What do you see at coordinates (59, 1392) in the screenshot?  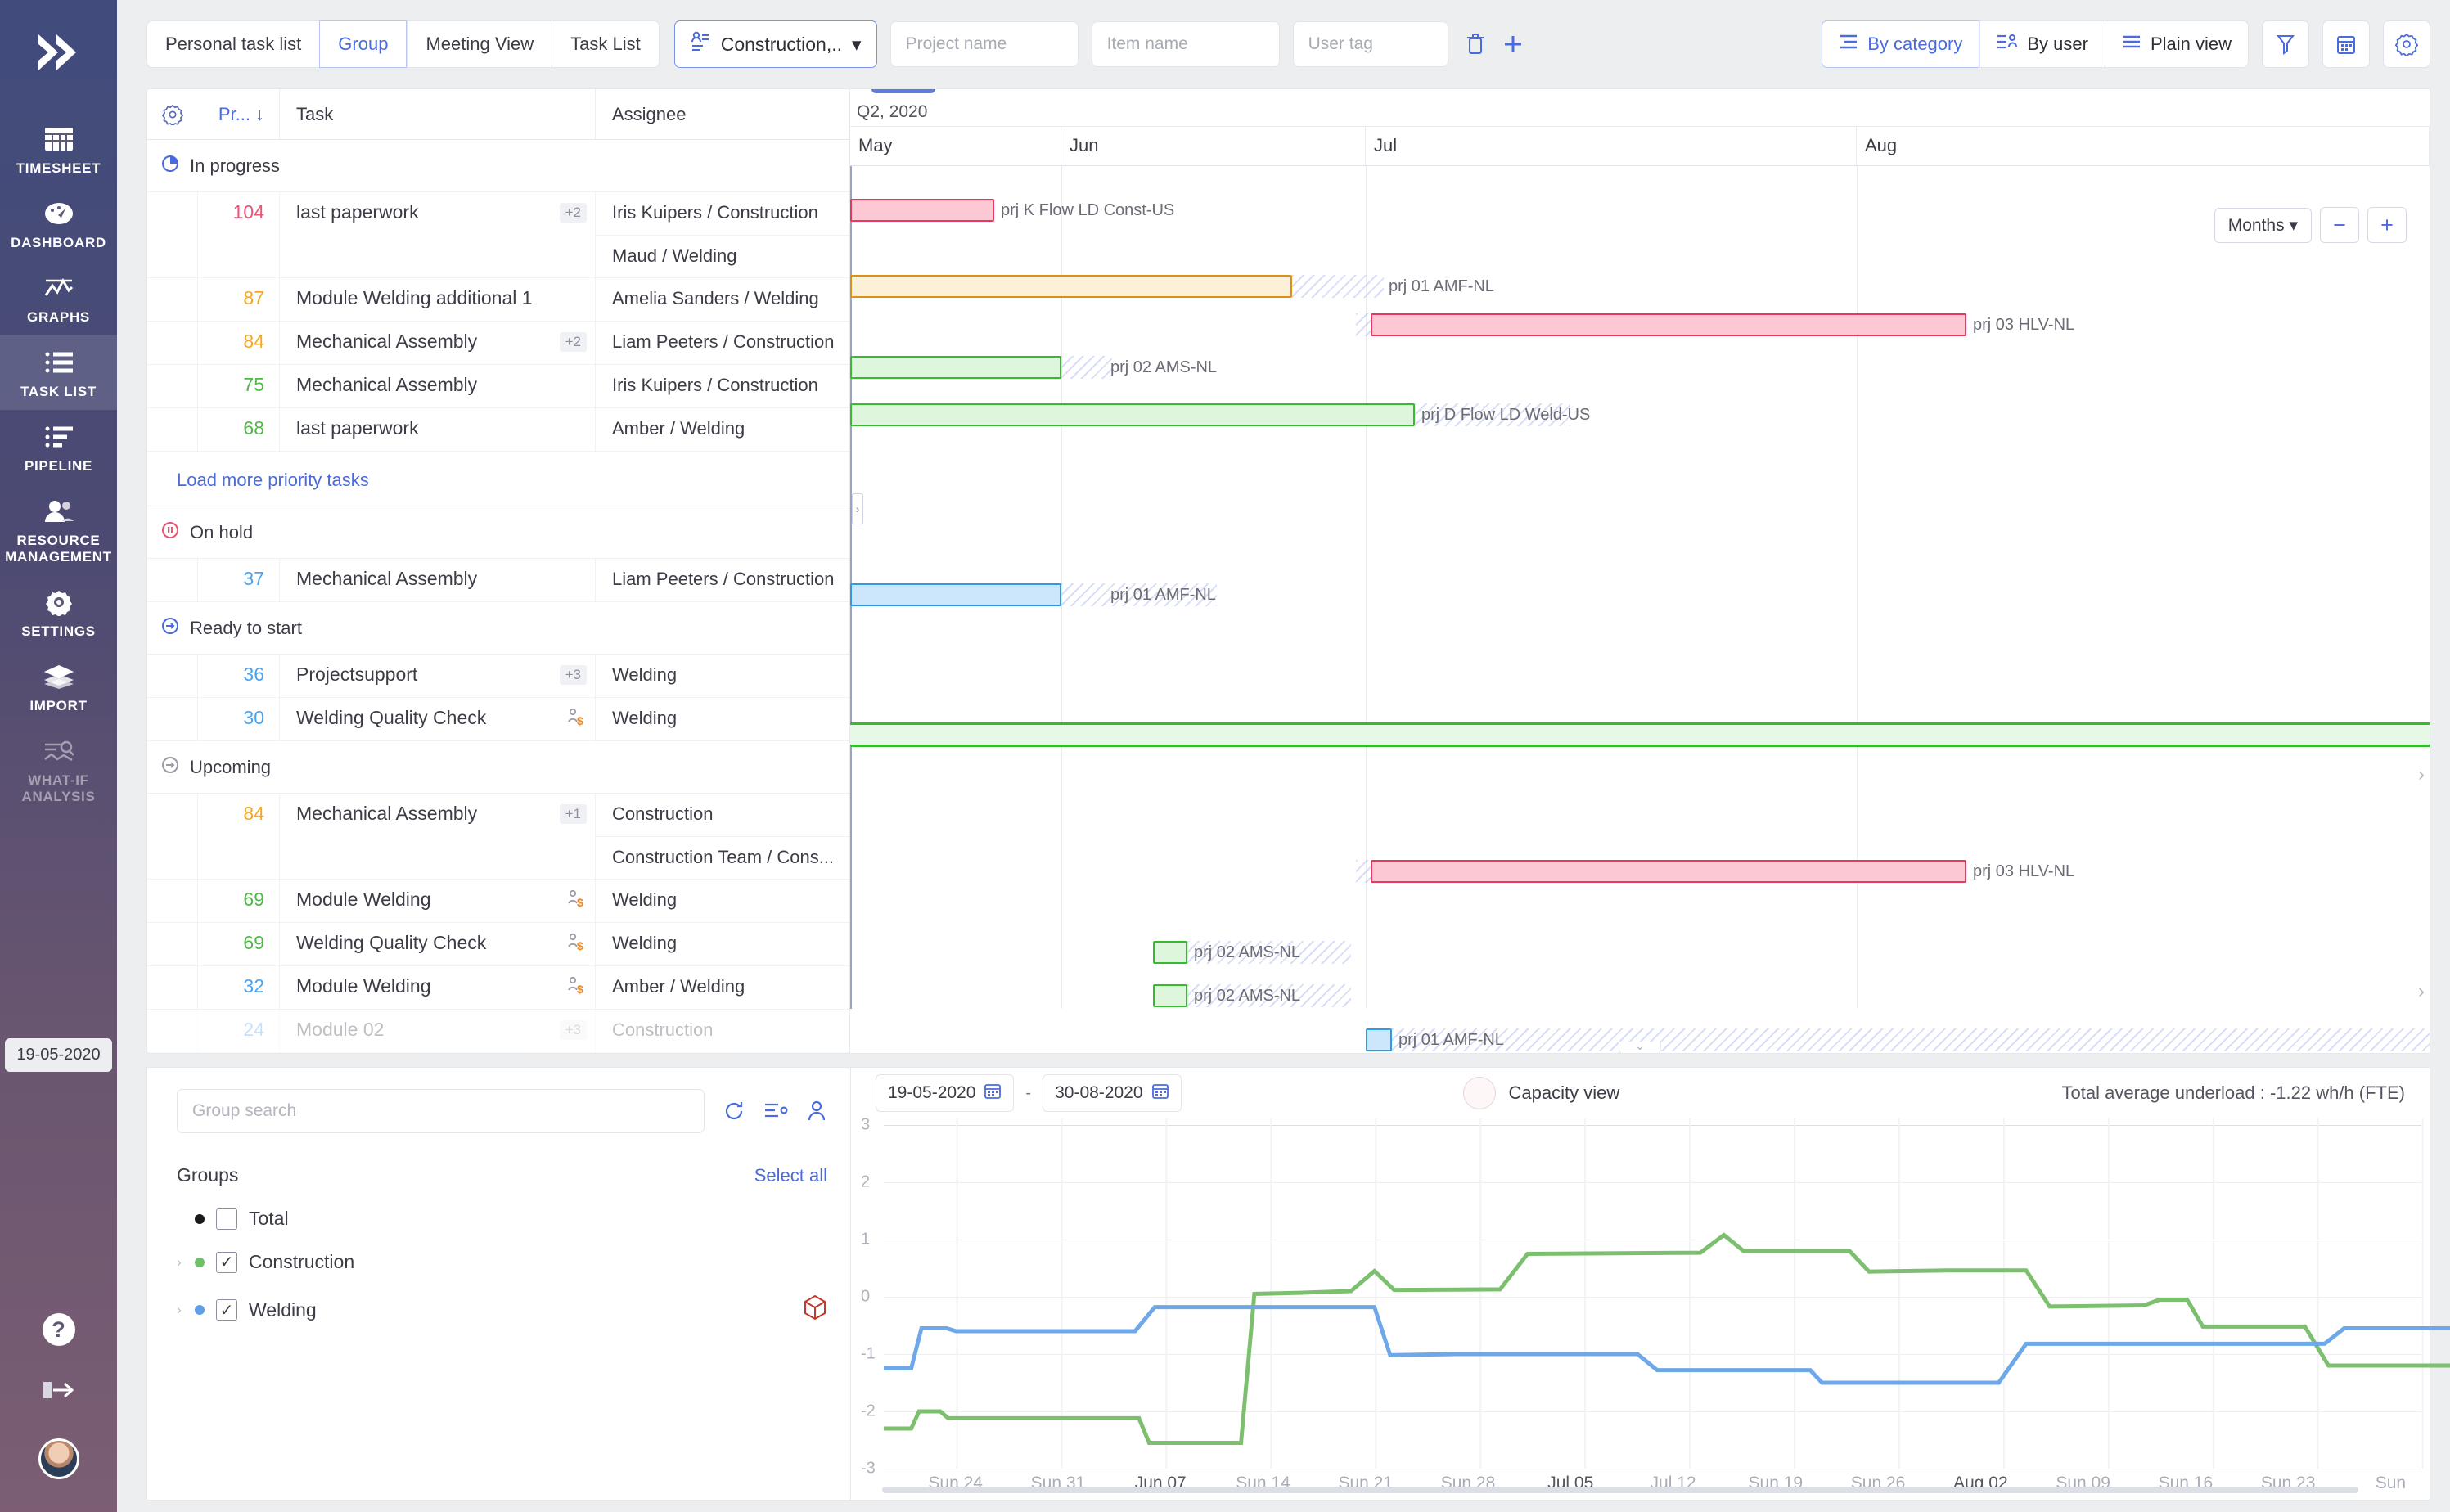 I see `logout-icon` at bounding box center [59, 1392].